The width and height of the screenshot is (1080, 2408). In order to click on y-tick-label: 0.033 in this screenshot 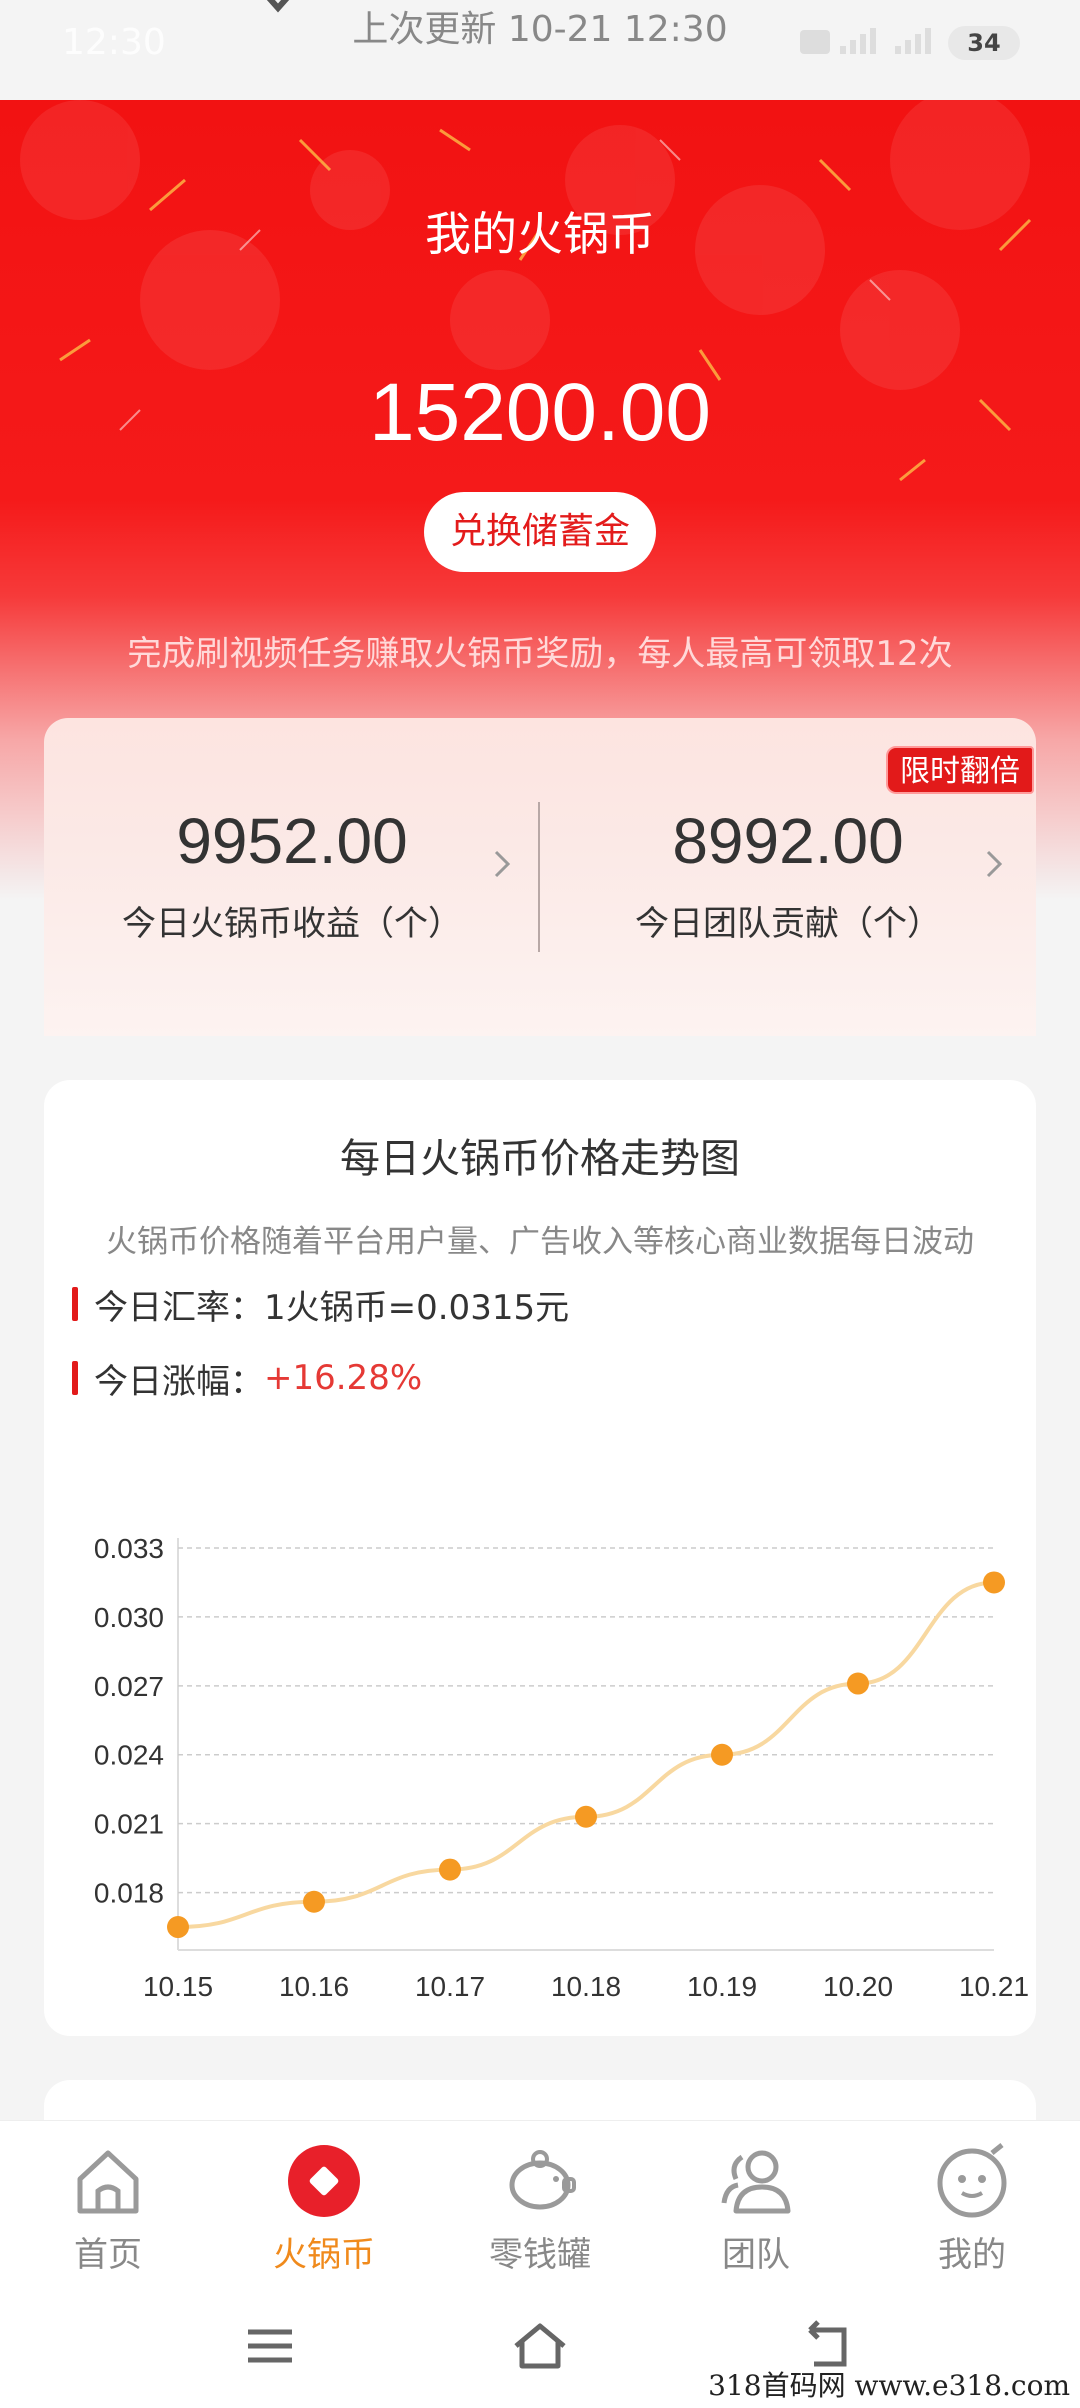, I will do `click(129, 1548)`.